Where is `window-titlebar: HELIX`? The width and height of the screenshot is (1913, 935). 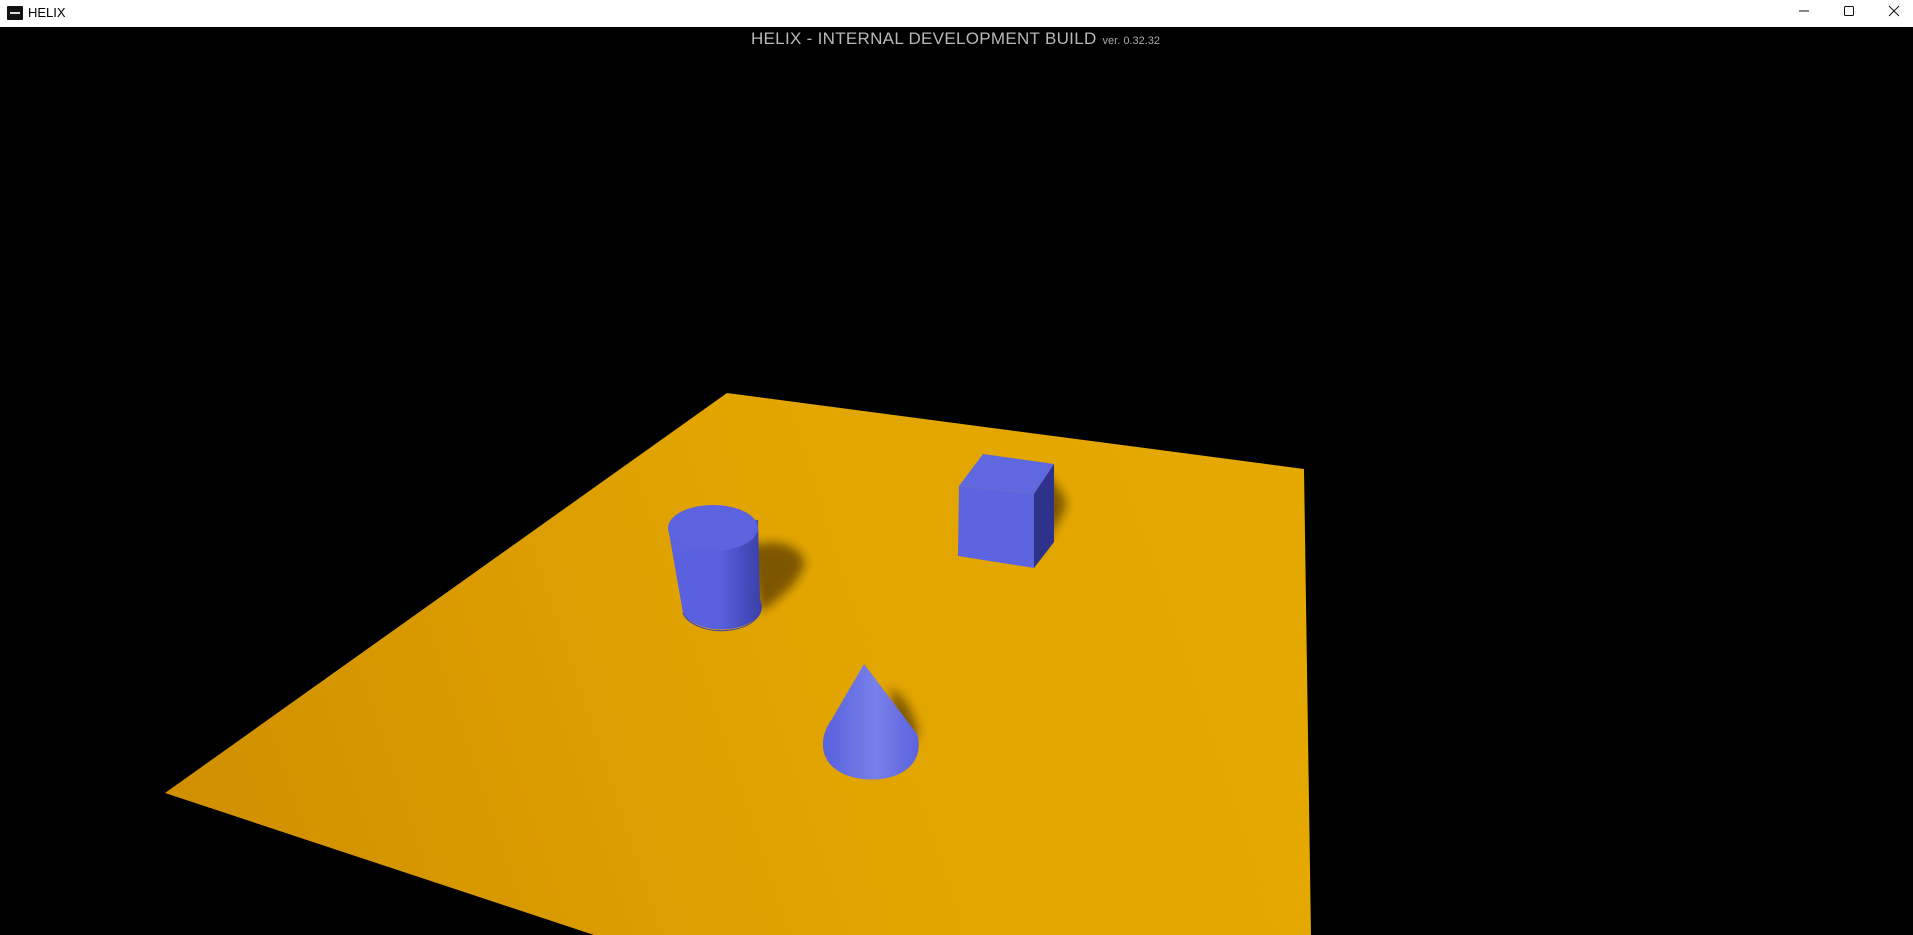
window-titlebar: HELIX is located at coordinates (956, 13).